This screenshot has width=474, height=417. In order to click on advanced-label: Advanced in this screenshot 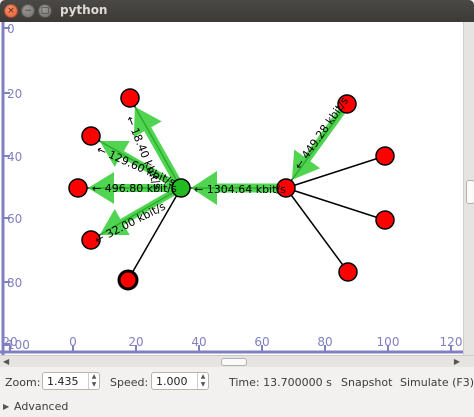, I will do `click(41, 406)`.